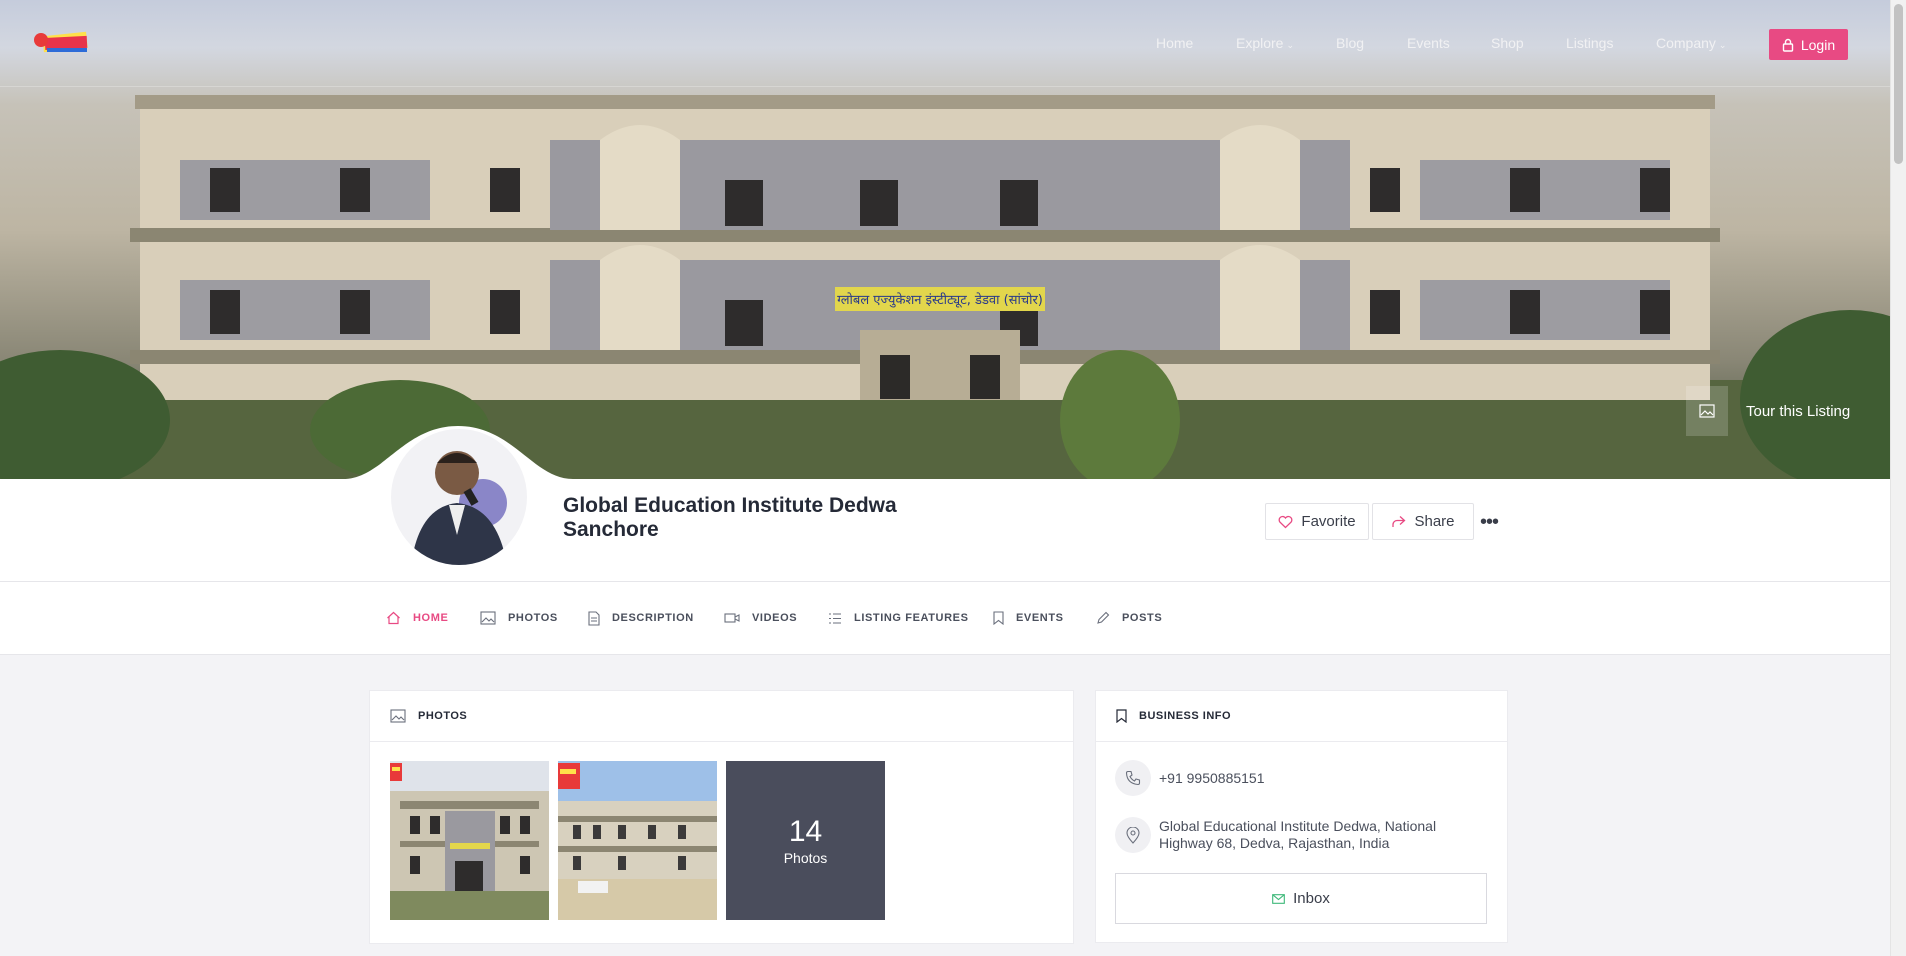 The image size is (1906, 956). I want to click on home-icon, so click(393, 618).